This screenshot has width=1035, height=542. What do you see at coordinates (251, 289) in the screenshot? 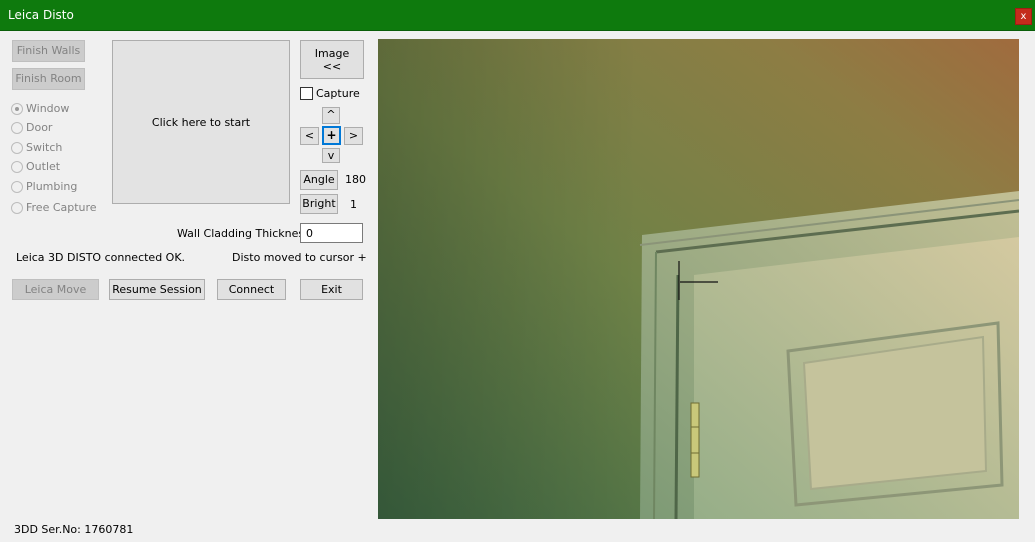
I see `connect-button: Connect` at bounding box center [251, 289].